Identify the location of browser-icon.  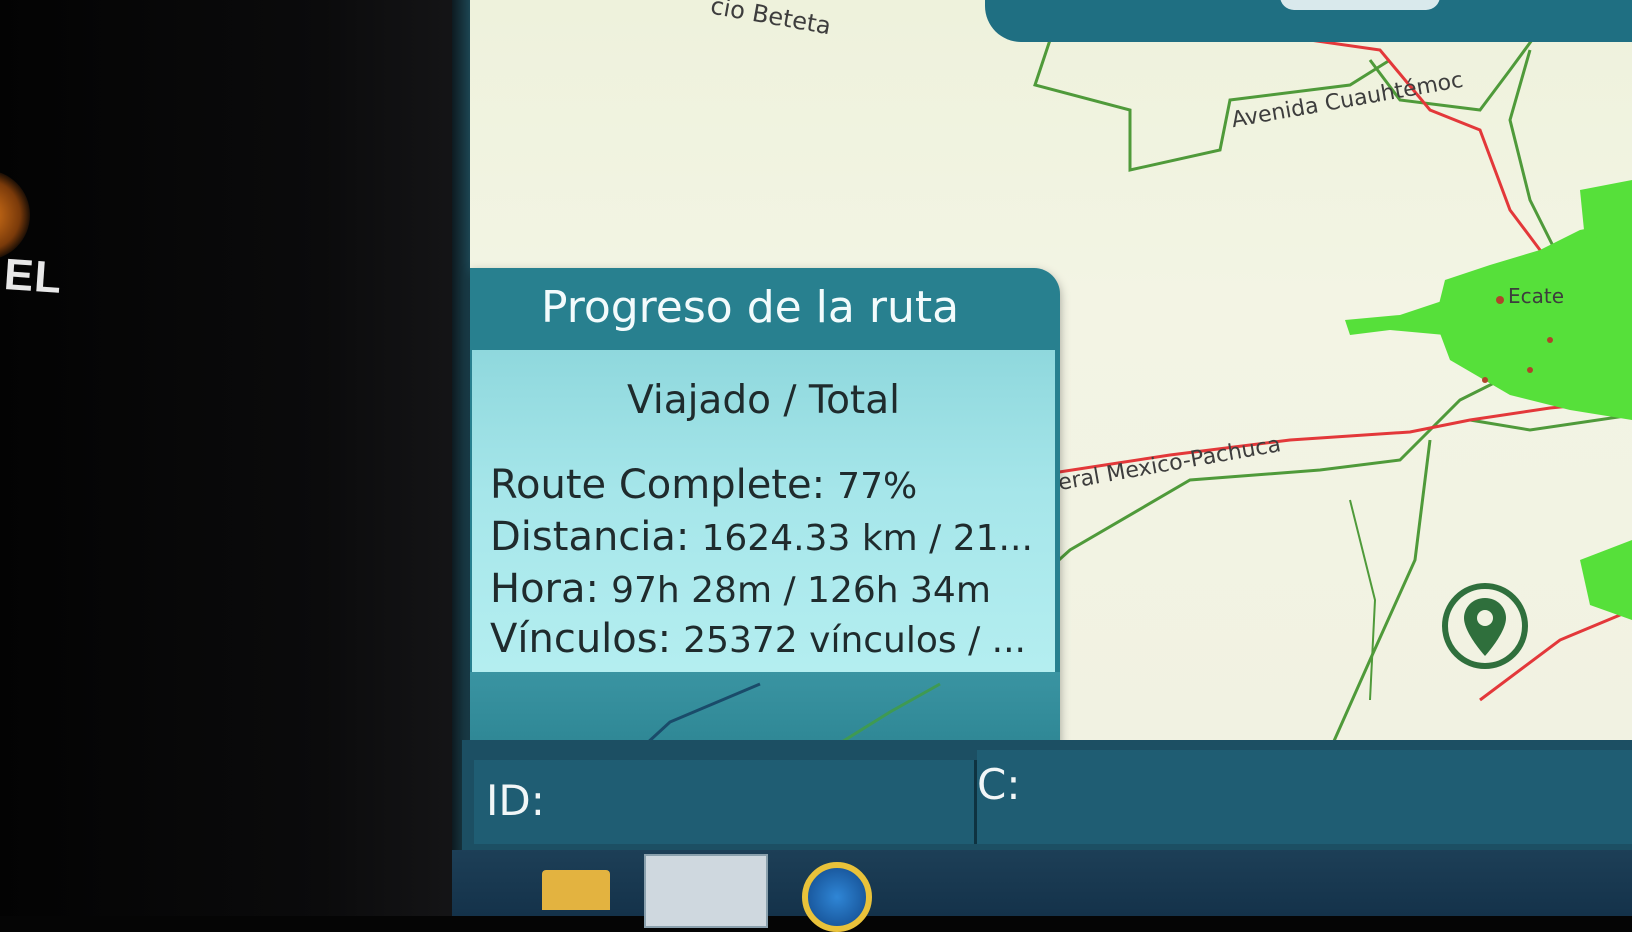
(837, 897).